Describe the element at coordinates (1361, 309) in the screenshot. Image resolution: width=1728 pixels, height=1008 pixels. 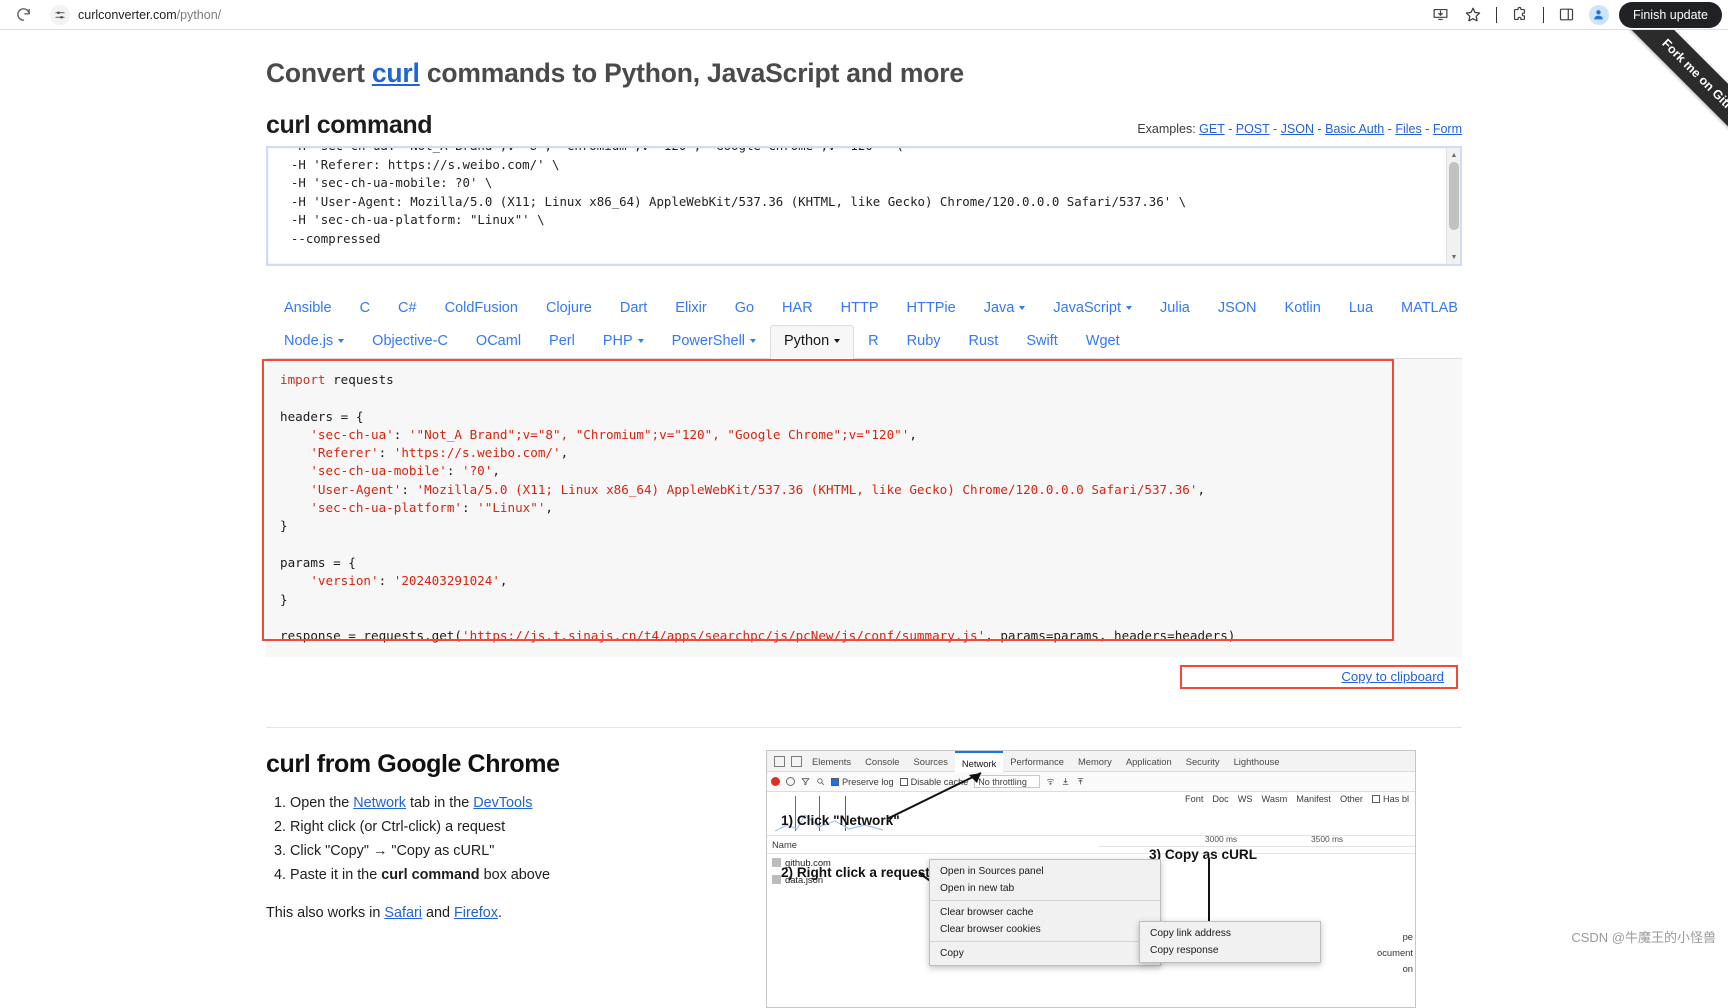
I see `tab-lua: Lua` at that location.